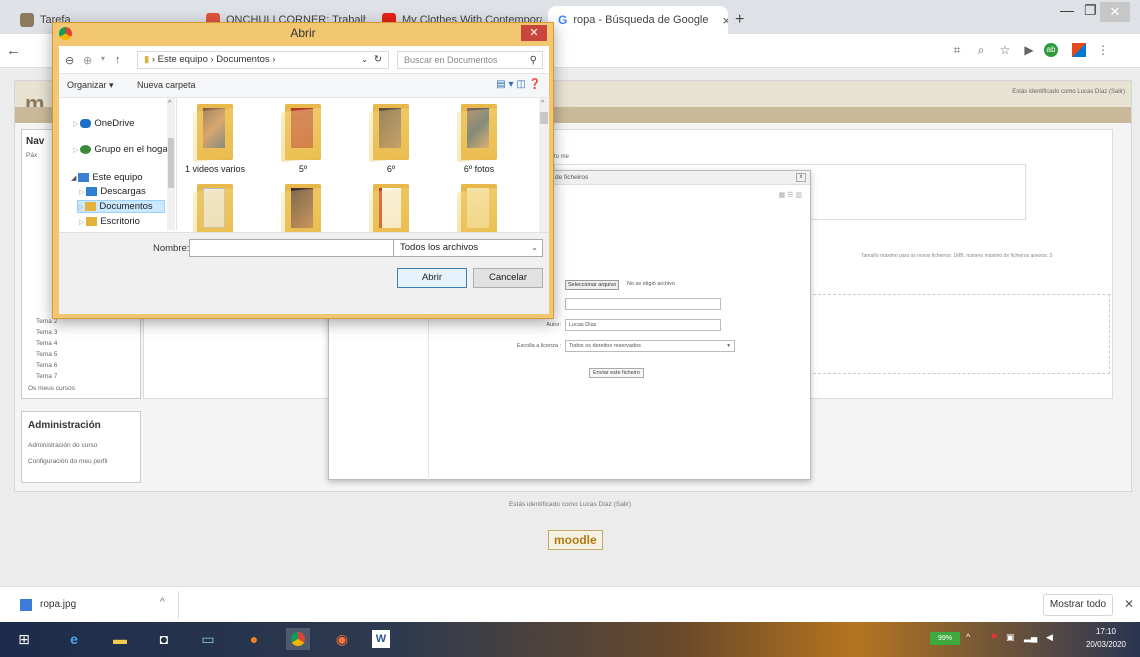  Describe the element at coordinates (957, 50) in the screenshot. I see `translate-icon: ⌗` at that location.